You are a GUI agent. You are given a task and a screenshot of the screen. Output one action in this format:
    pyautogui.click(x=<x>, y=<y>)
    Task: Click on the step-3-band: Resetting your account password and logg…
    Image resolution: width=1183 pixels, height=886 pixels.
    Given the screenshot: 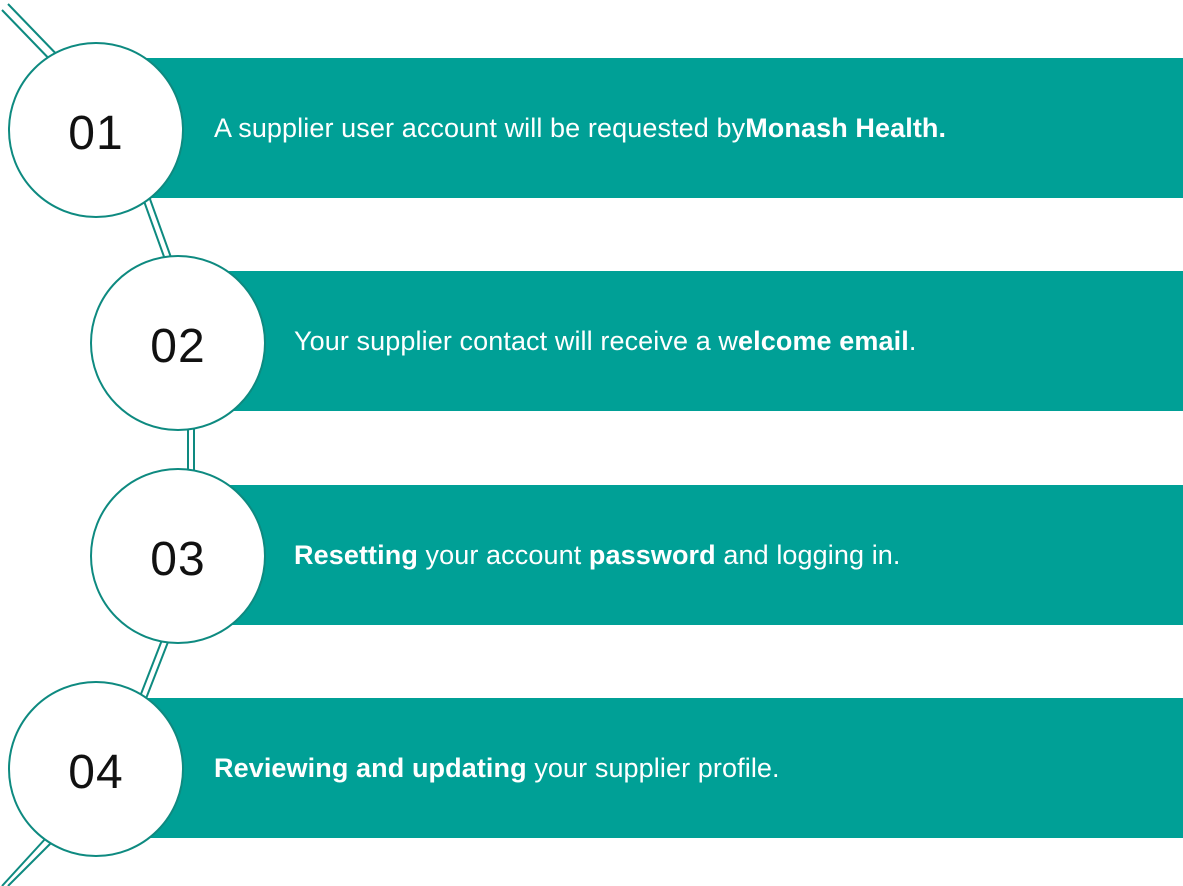 What is the action you would take?
    pyautogui.click(x=679, y=555)
    